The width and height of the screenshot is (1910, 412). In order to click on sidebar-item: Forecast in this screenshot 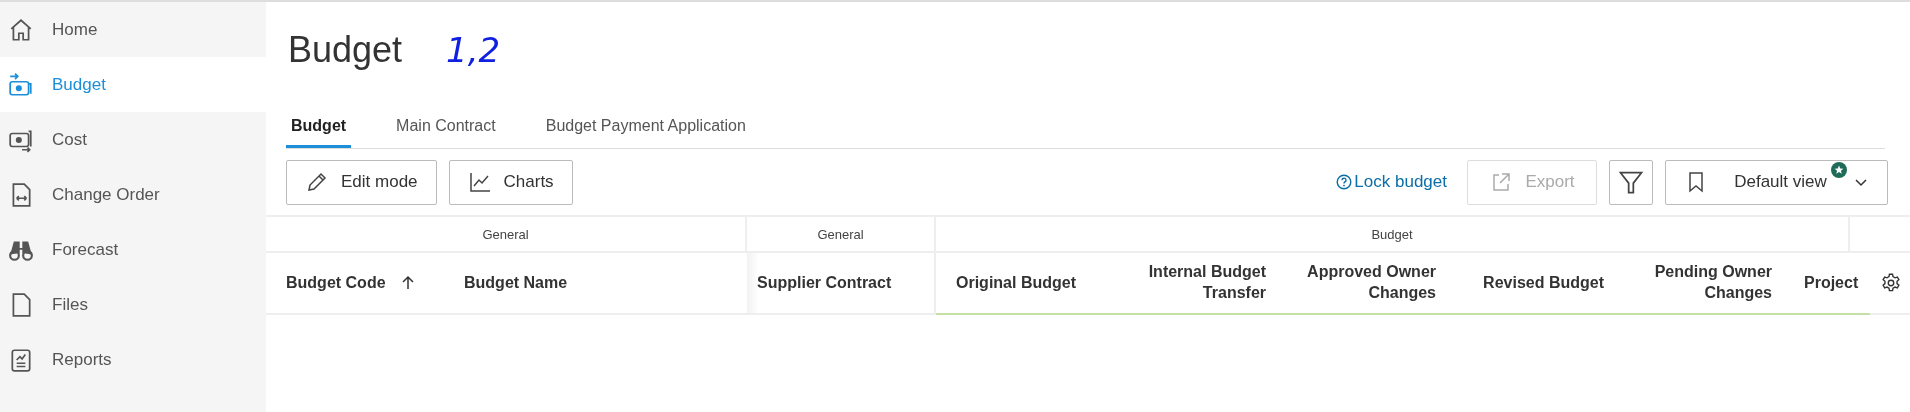, I will do `click(133, 249)`.